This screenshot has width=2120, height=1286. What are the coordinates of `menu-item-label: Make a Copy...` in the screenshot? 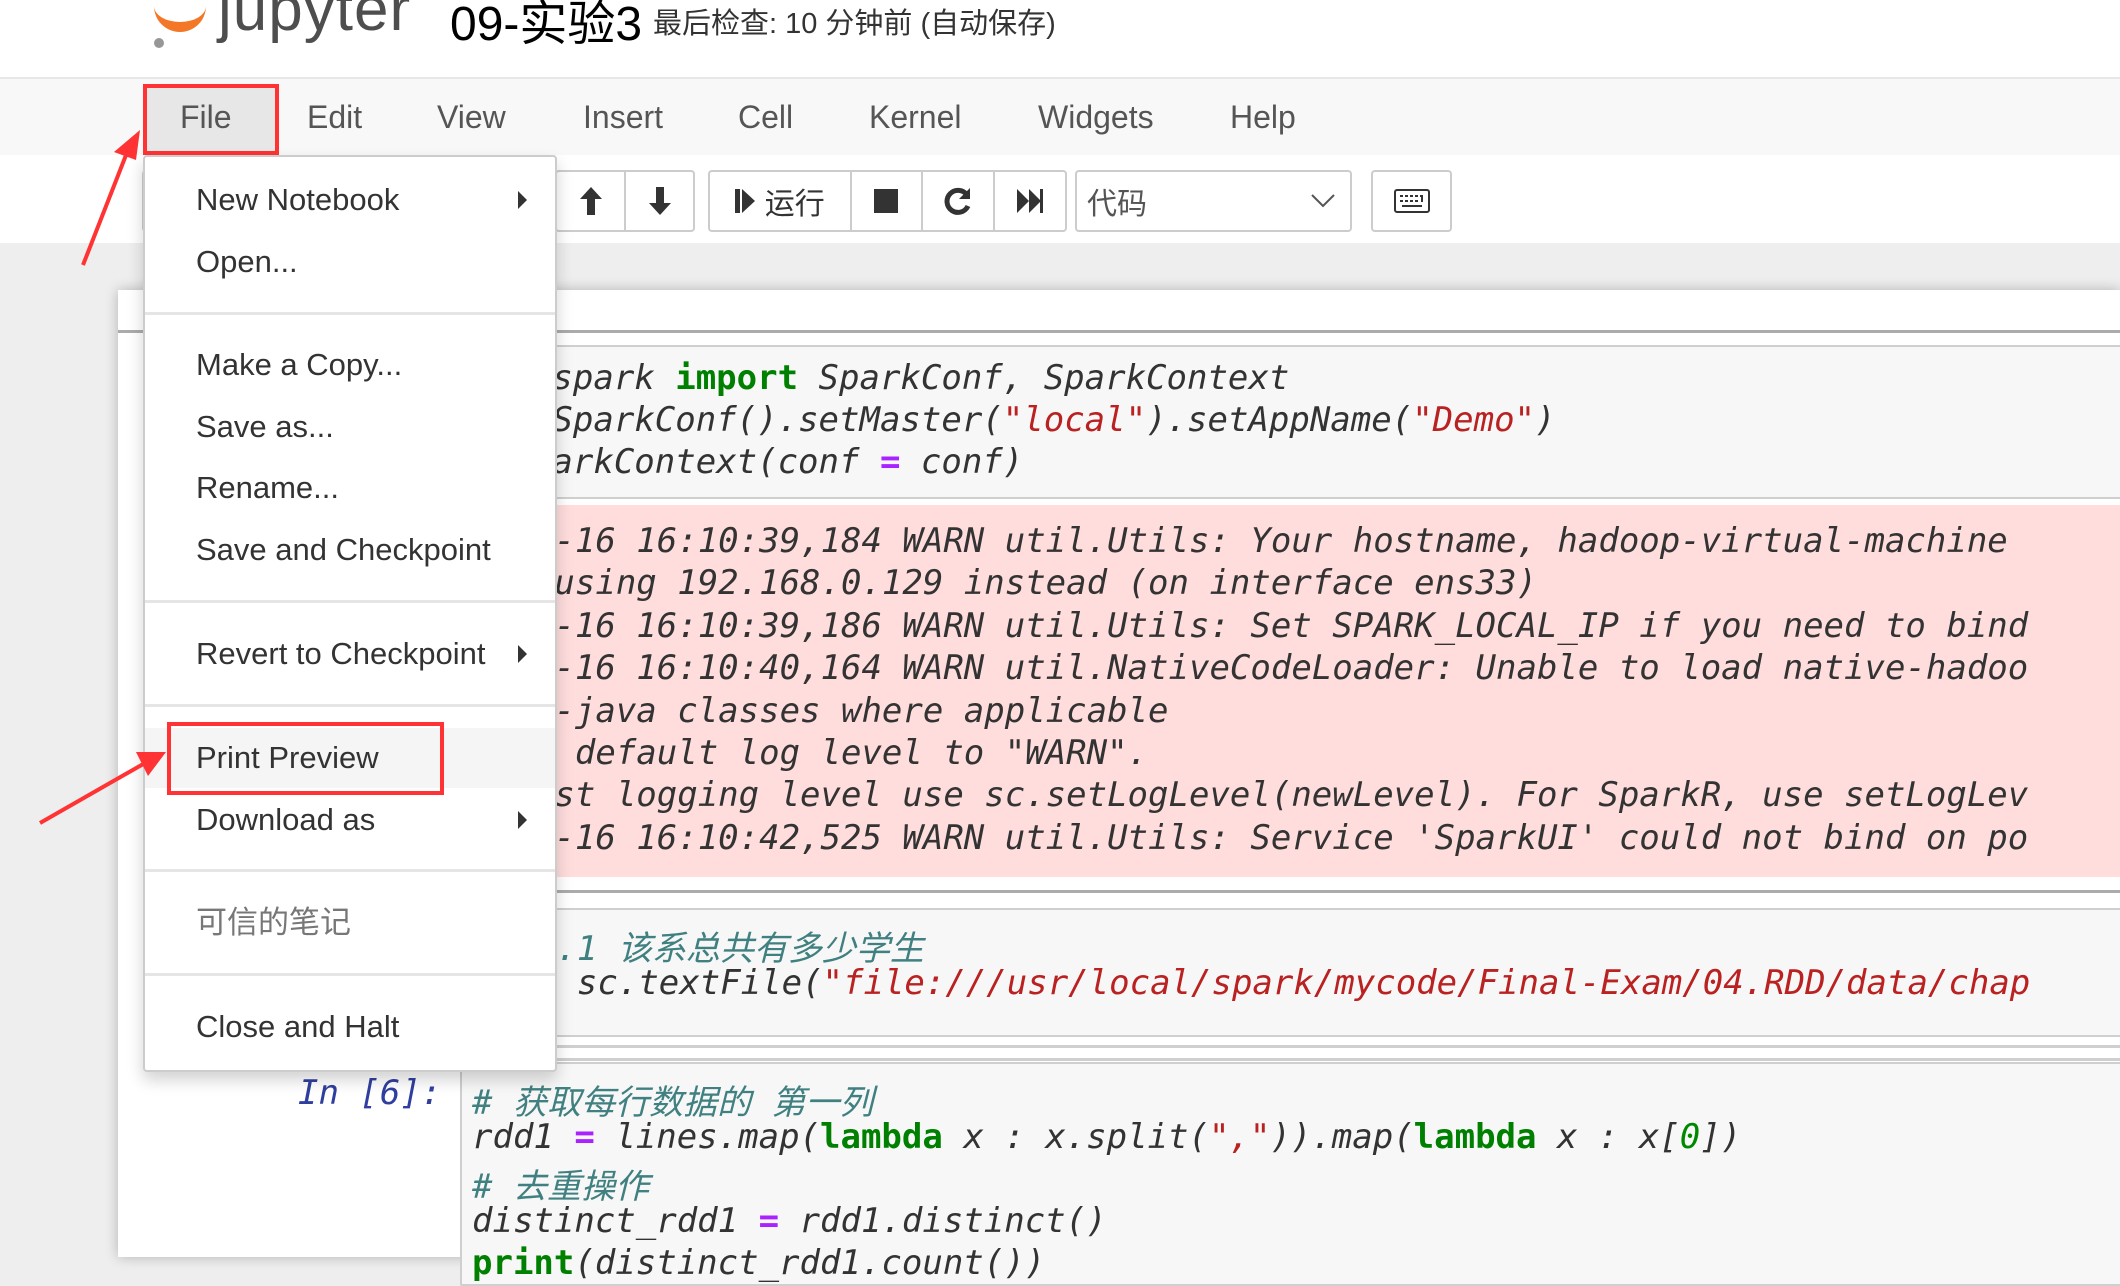 It's located at (299, 364).